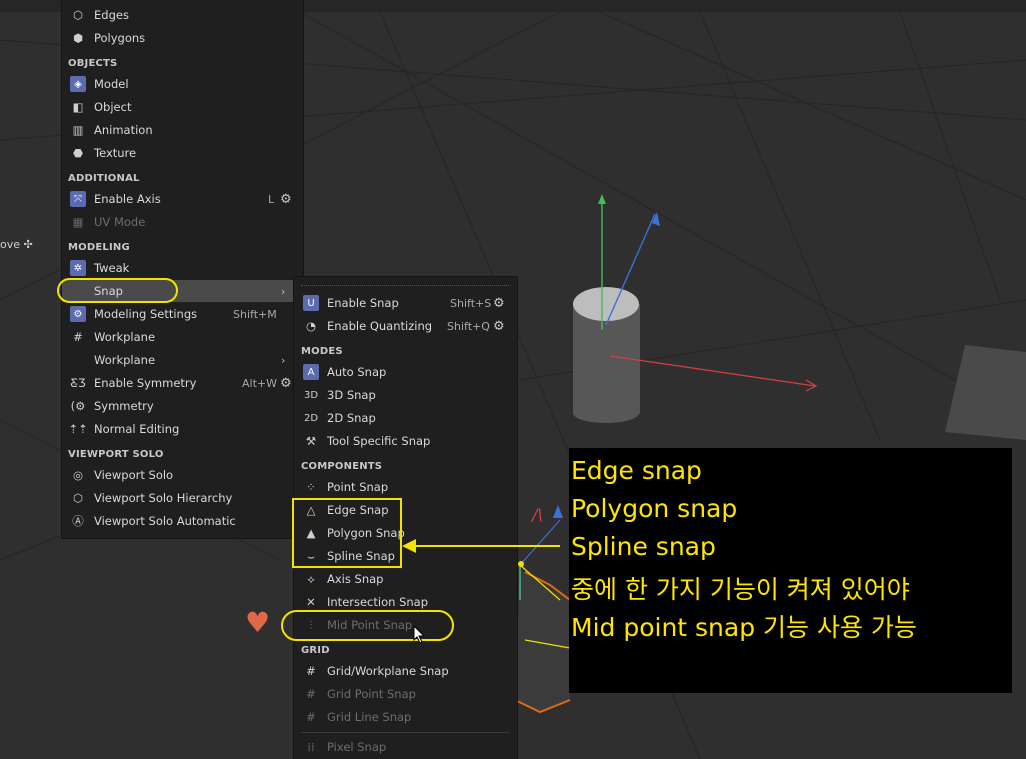 The width and height of the screenshot is (1026, 759). Describe the element at coordinates (182, 406) in the screenshot. I see `menu-item-symmetry: (⚙ Symmetry` at that location.